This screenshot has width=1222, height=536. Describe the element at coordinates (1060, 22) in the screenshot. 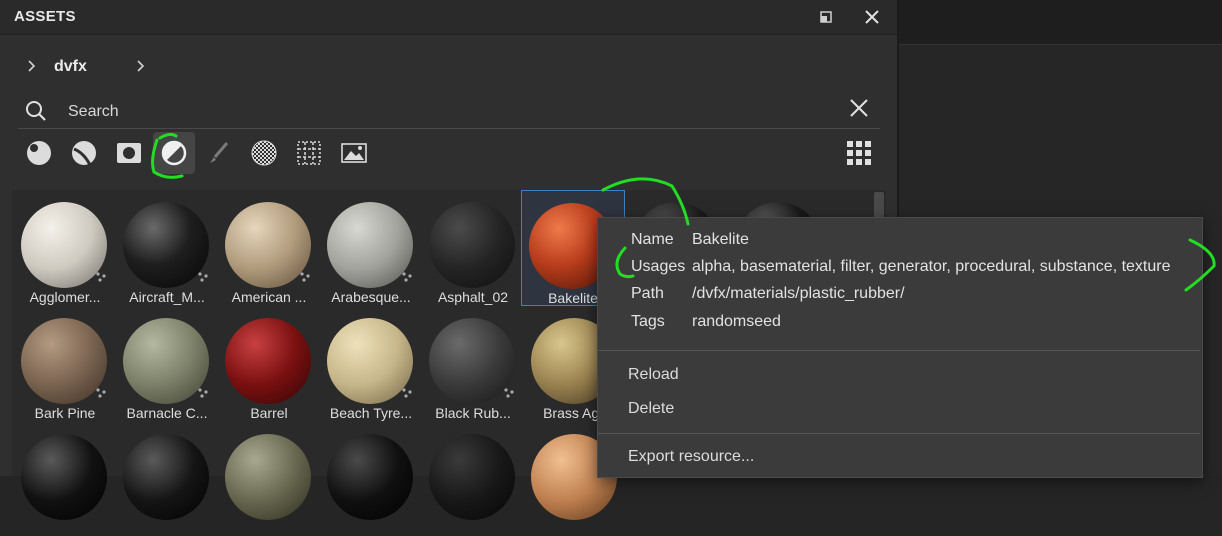

I see `right-header-strip` at that location.